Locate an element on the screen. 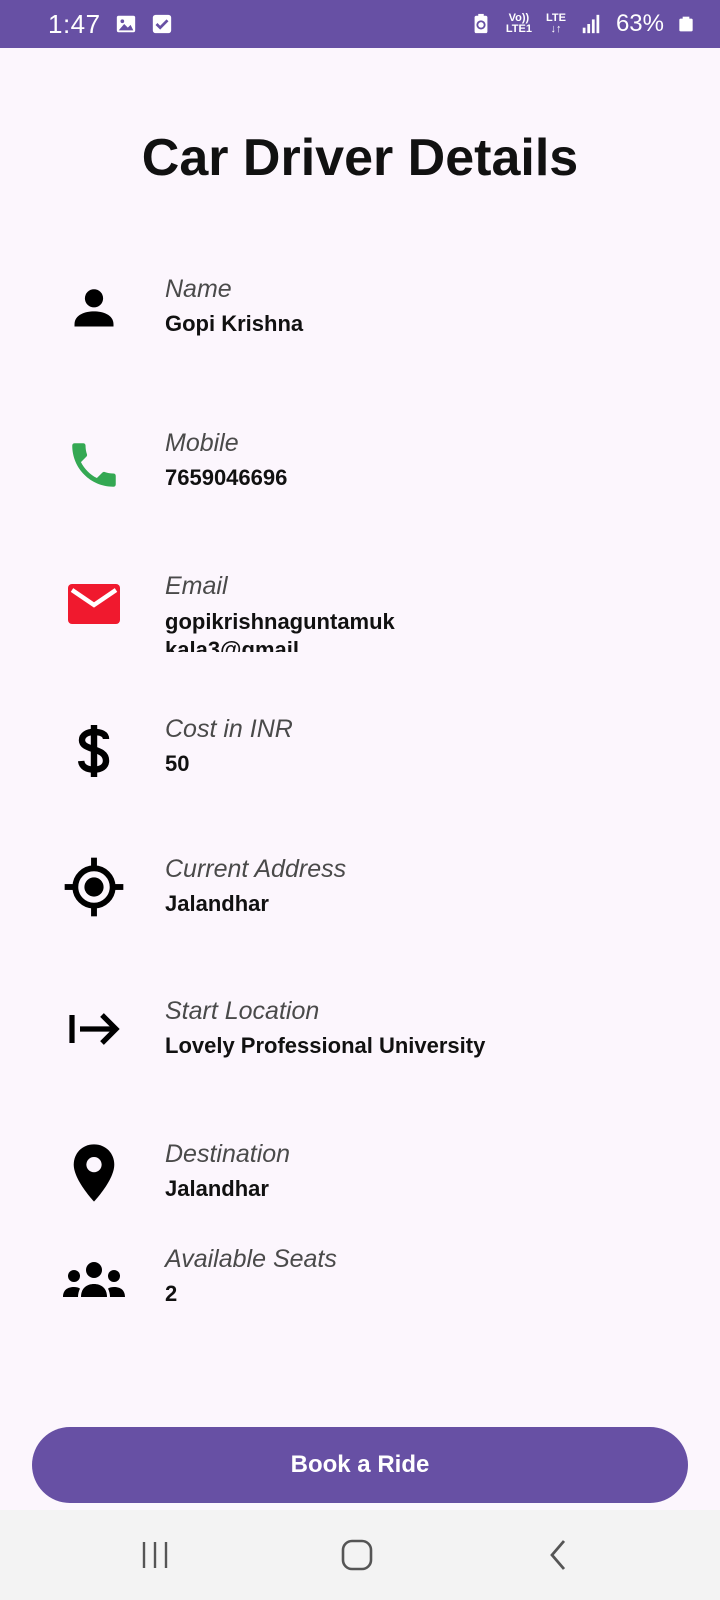 The width and height of the screenshot is (720, 1600). signal-icon is located at coordinates (591, 24).